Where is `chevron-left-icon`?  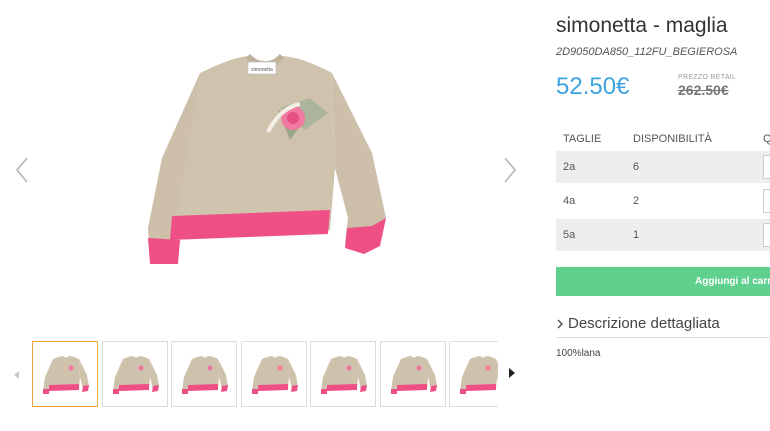
chevron-left-icon is located at coordinates (21, 170).